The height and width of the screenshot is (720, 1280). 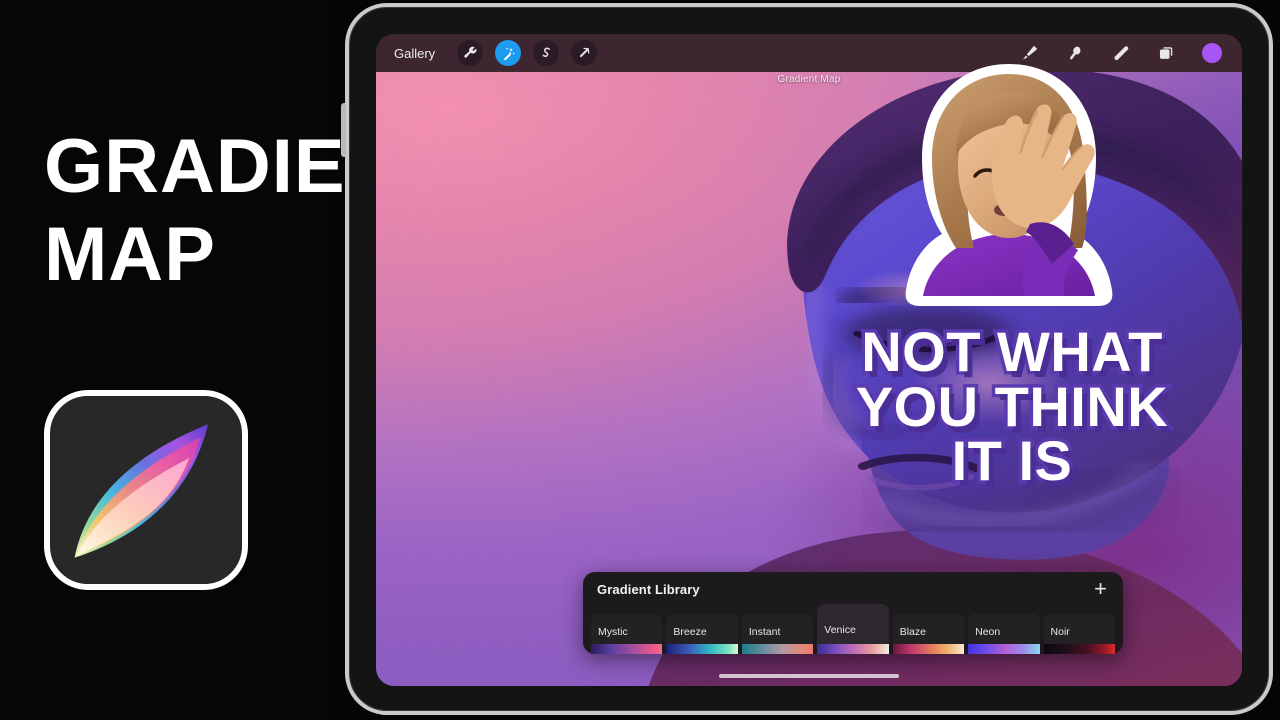 What do you see at coordinates (912, 632) in the screenshot?
I see `gradient-swatch-label: Blaze` at bounding box center [912, 632].